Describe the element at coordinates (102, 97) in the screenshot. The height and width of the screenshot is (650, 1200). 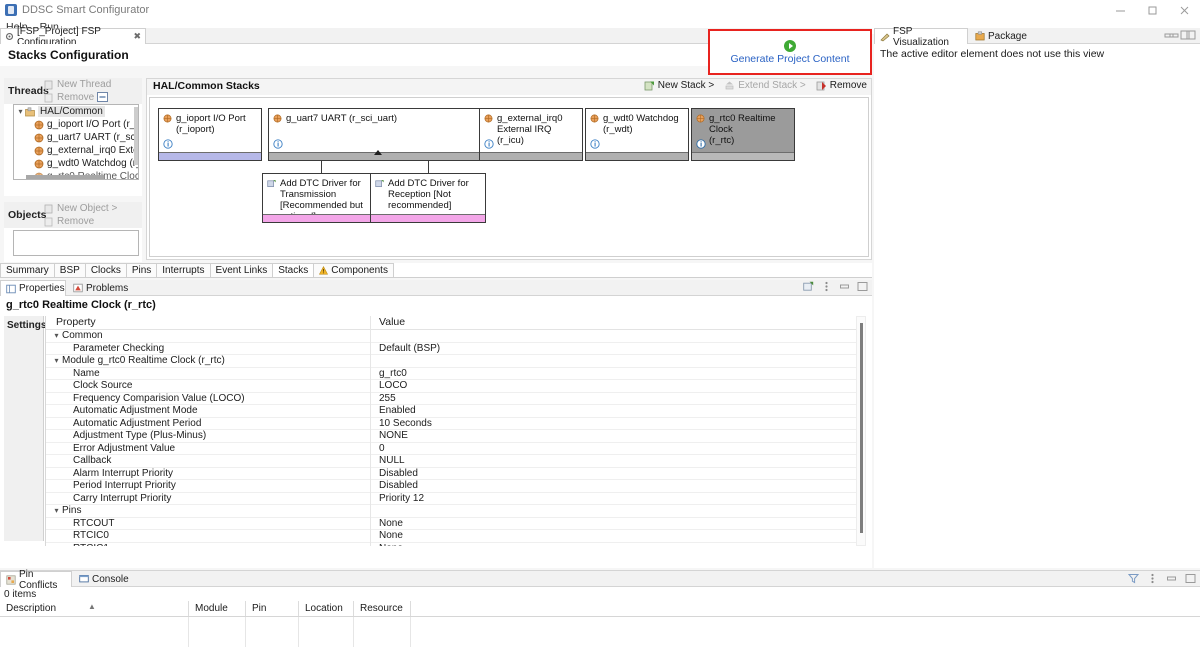
I see `collapse-all-icon` at that location.